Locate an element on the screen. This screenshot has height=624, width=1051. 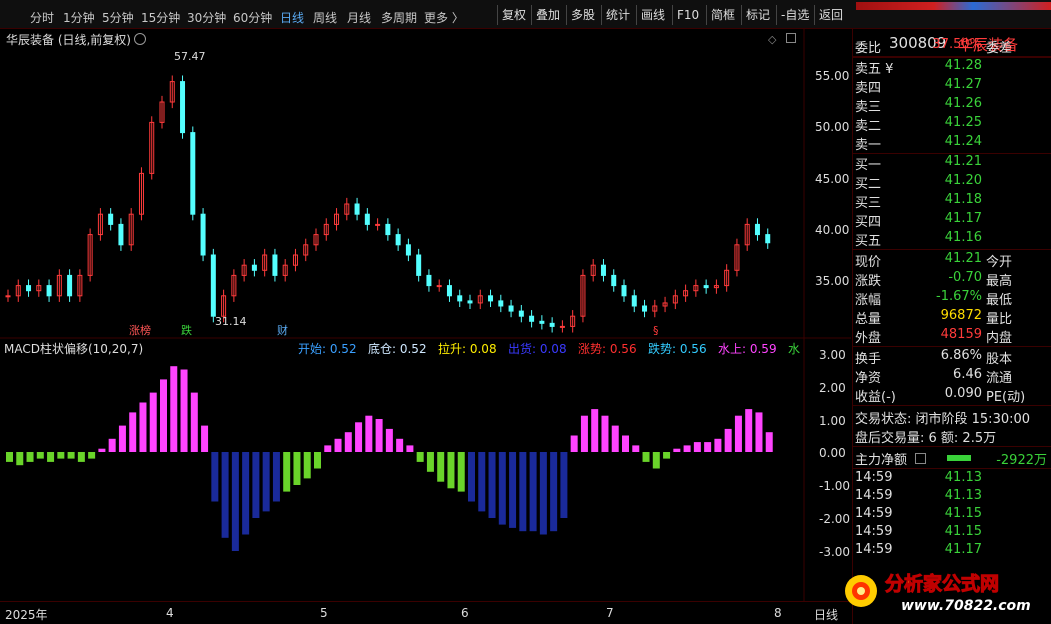
bid-row: 买一 41.21 is located at coordinates (951, 163).